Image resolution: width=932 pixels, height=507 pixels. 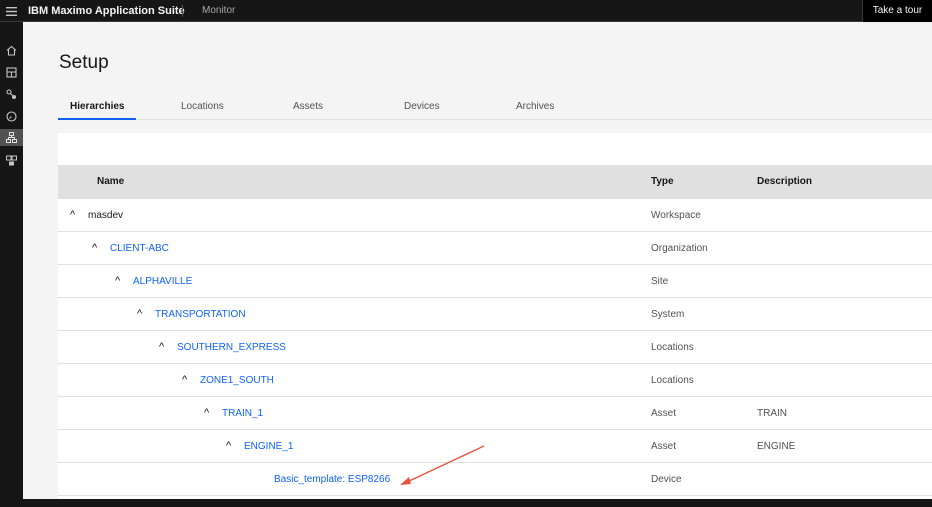 What do you see at coordinates (106, 11) in the screenshot?
I see `product-name: IBM Maximo Application Suite` at bounding box center [106, 11].